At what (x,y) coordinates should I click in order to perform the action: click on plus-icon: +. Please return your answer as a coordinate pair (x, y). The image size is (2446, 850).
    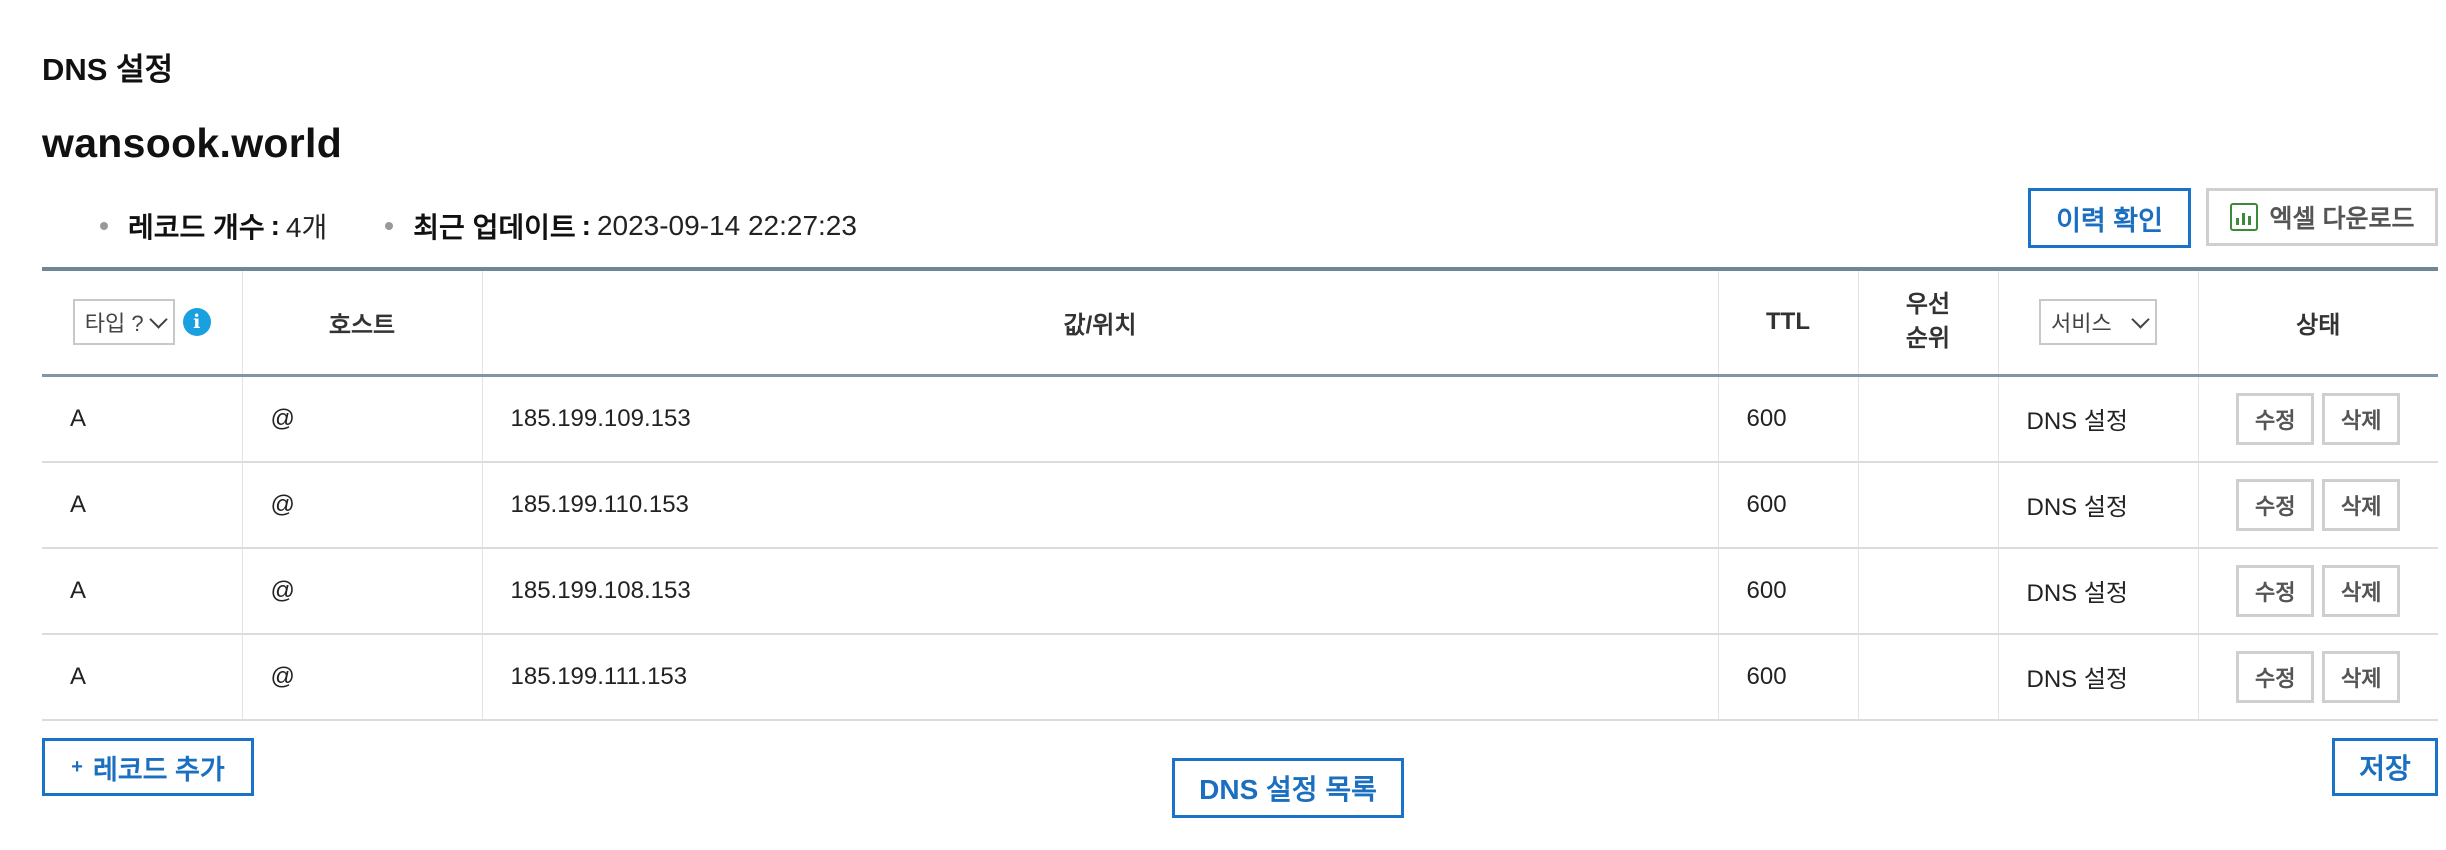
    Looking at the image, I should click on (77, 766).